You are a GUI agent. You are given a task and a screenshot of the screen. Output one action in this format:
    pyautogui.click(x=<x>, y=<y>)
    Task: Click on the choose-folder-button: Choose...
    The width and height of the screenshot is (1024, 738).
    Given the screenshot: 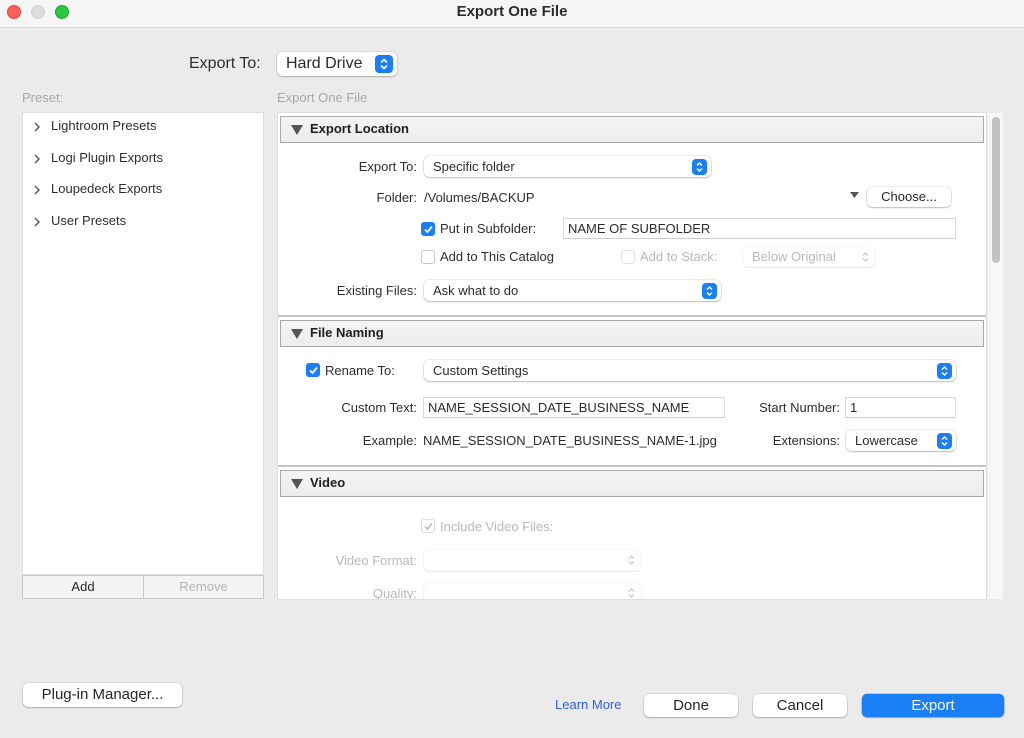 What is the action you would take?
    pyautogui.click(x=909, y=197)
    